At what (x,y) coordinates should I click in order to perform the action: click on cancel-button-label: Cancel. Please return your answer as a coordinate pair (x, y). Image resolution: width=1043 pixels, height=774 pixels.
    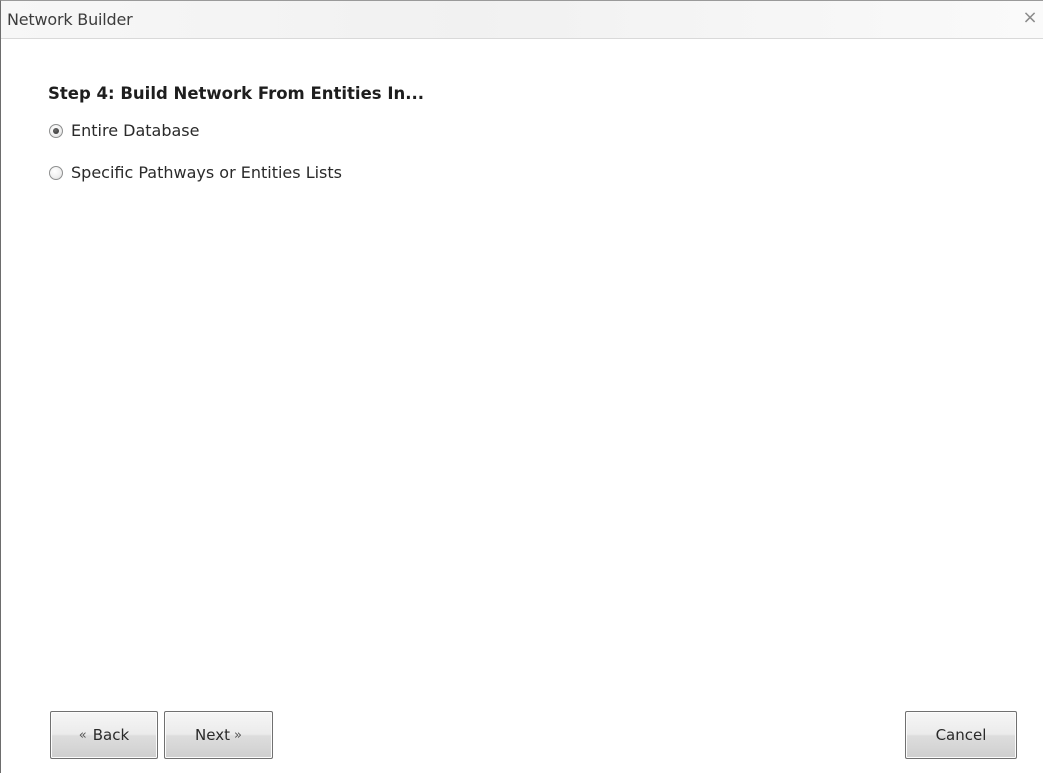
    Looking at the image, I should click on (961, 735).